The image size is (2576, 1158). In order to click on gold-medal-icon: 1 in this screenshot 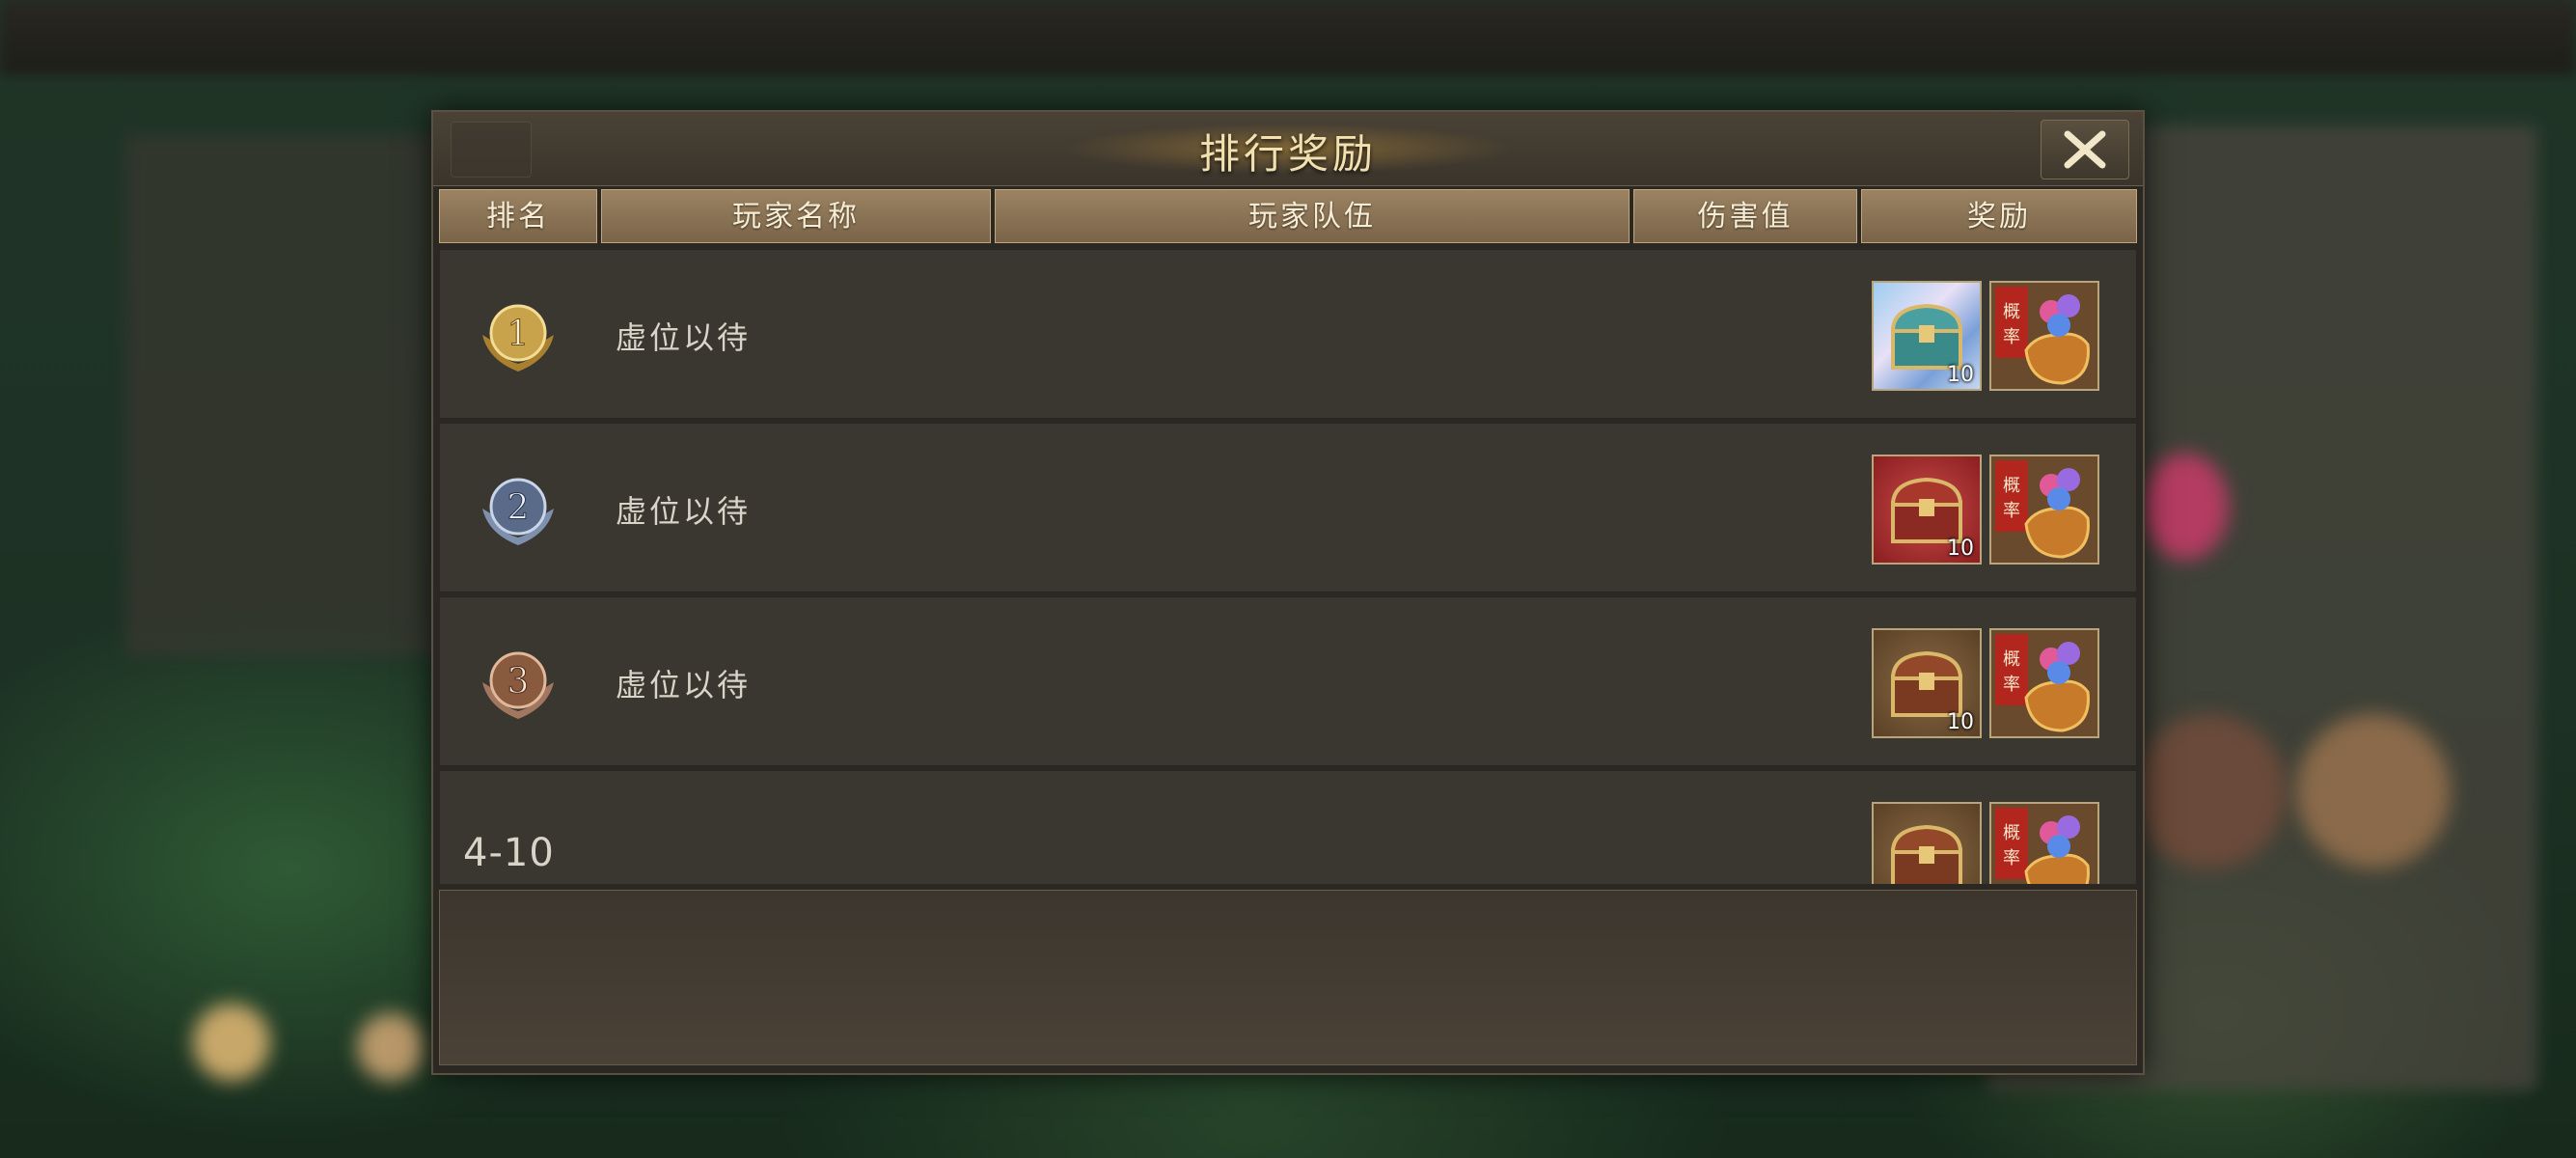, I will do `click(518, 338)`.